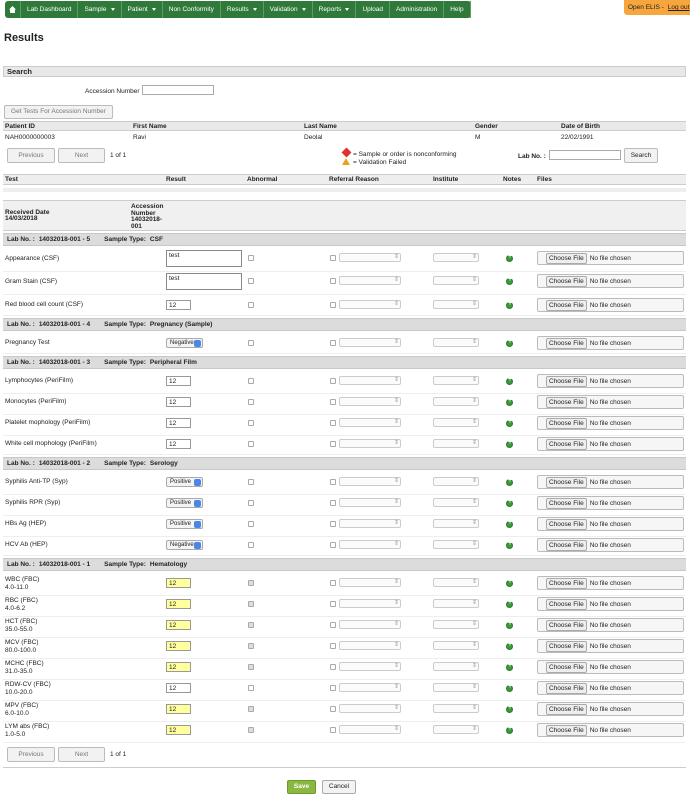 The height and width of the screenshot is (809, 690). I want to click on nav-item-upload: Upload, so click(373, 9).